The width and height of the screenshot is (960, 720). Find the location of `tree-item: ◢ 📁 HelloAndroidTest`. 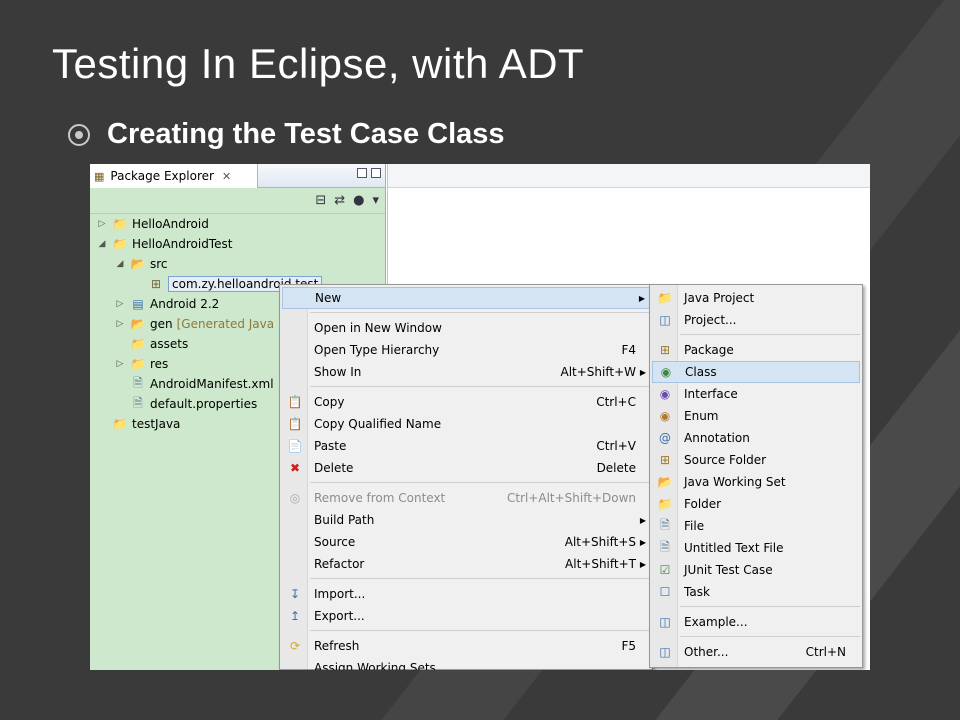

tree-item: ◢ 📁 HelloAndroidTest is located at coordinates (164, 244).